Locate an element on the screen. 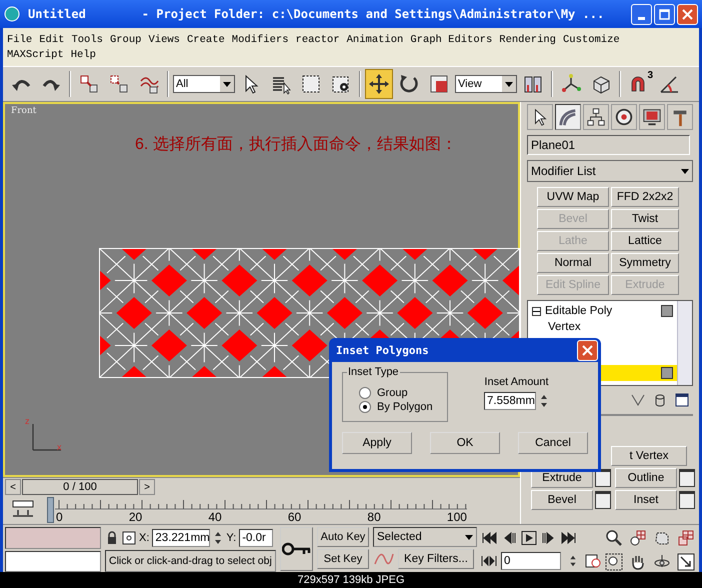  cylinder-icon is located at coordinates (660, 400).